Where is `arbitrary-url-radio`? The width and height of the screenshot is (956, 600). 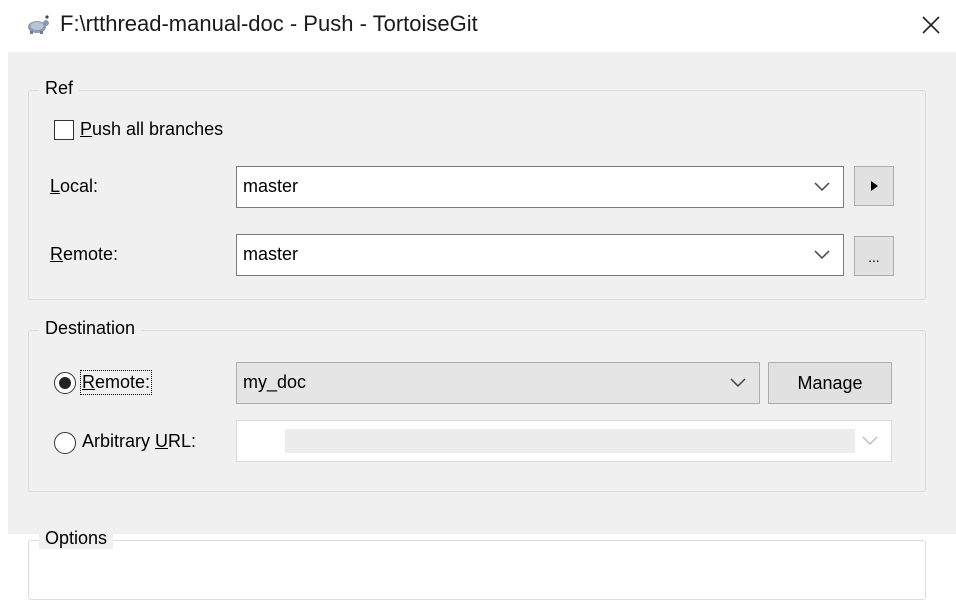 arbitrary-url-radio is located at coordinates (65, 443).